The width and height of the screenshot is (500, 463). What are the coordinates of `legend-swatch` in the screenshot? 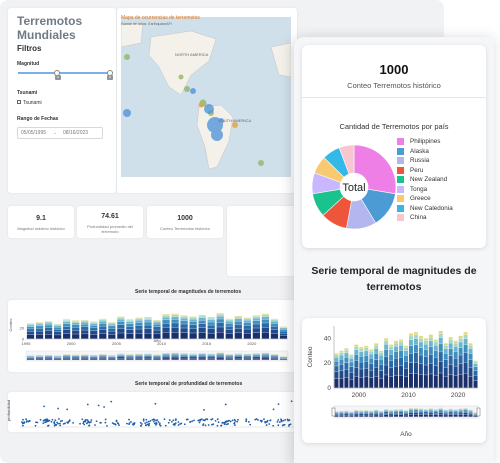 It's located at (400, 161).